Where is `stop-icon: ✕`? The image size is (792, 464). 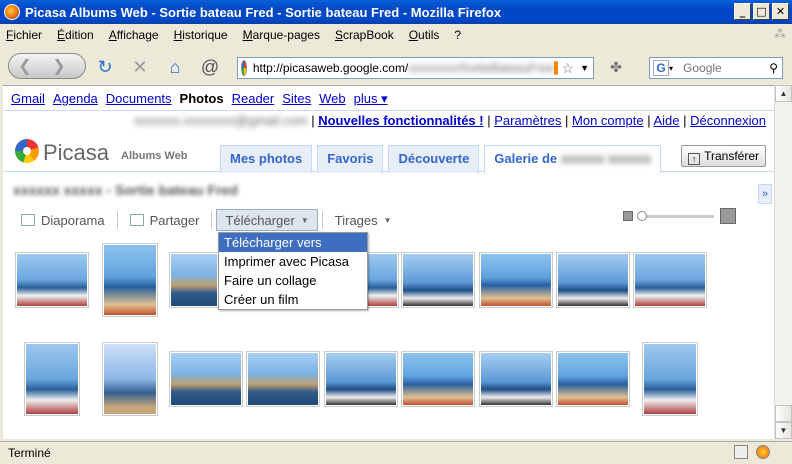
stop-icon: ✕ is located at coordinates (140, 67).